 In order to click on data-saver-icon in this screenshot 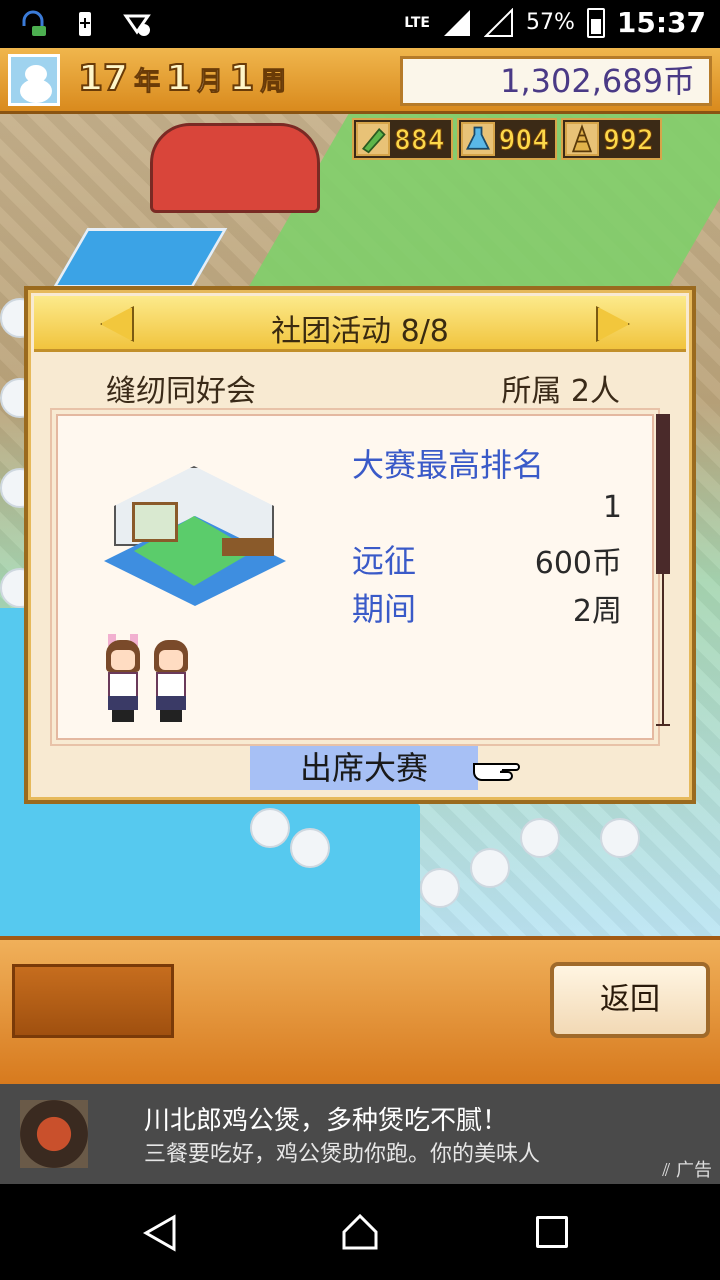, I will do `click(137, 25)`.